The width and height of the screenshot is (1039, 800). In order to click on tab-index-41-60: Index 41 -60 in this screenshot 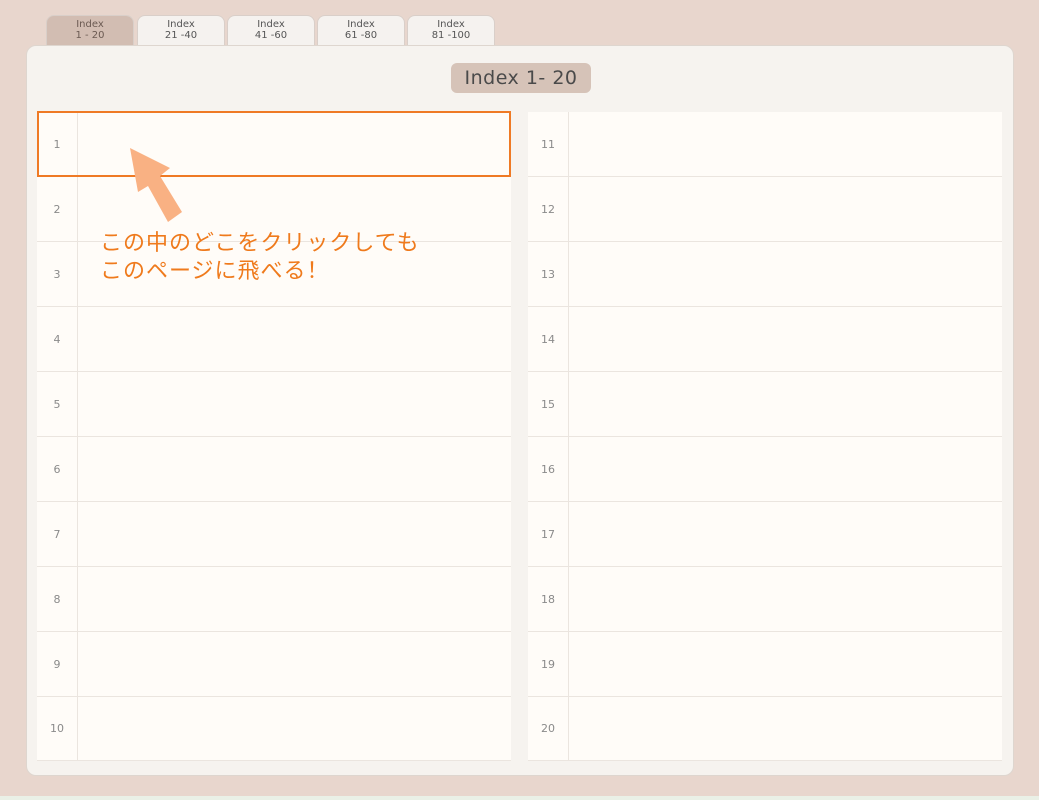, I will do `click(271, 30)`.